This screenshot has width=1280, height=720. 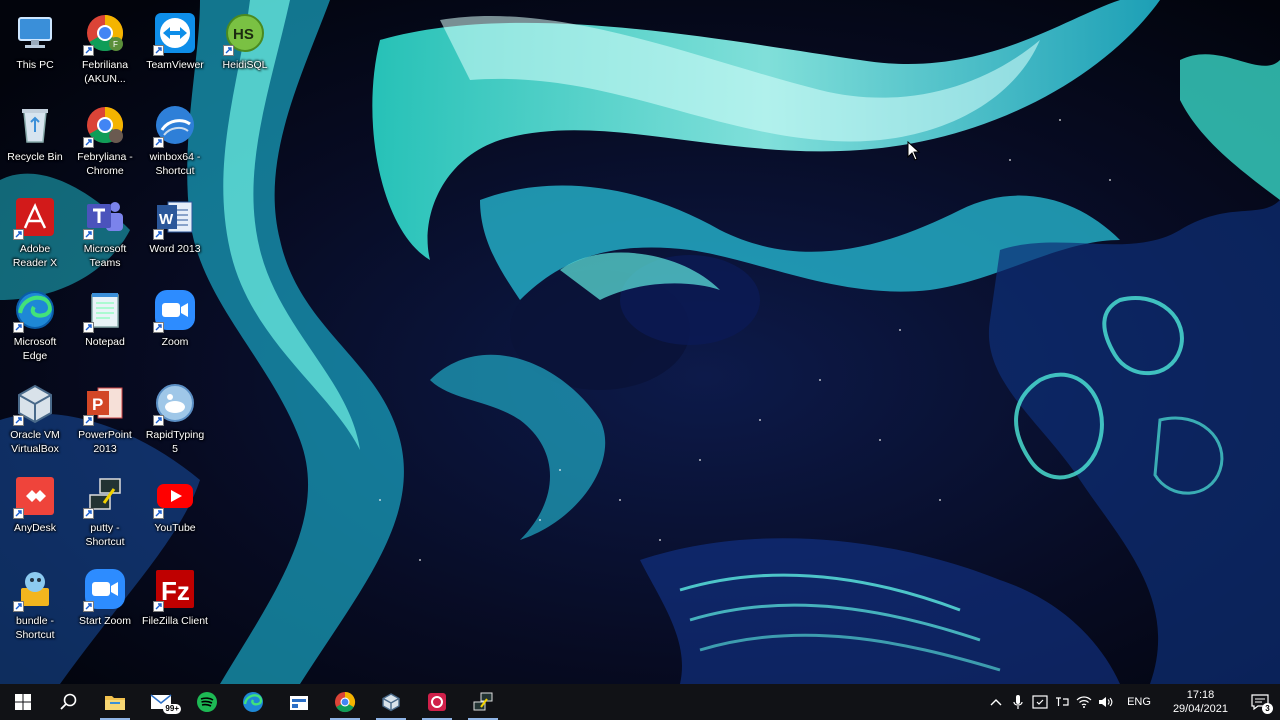 What do you see at coordinates (115, 702) in the screenshot?
I see `taskbar-file-explorer` at bounding box center [115, 702].